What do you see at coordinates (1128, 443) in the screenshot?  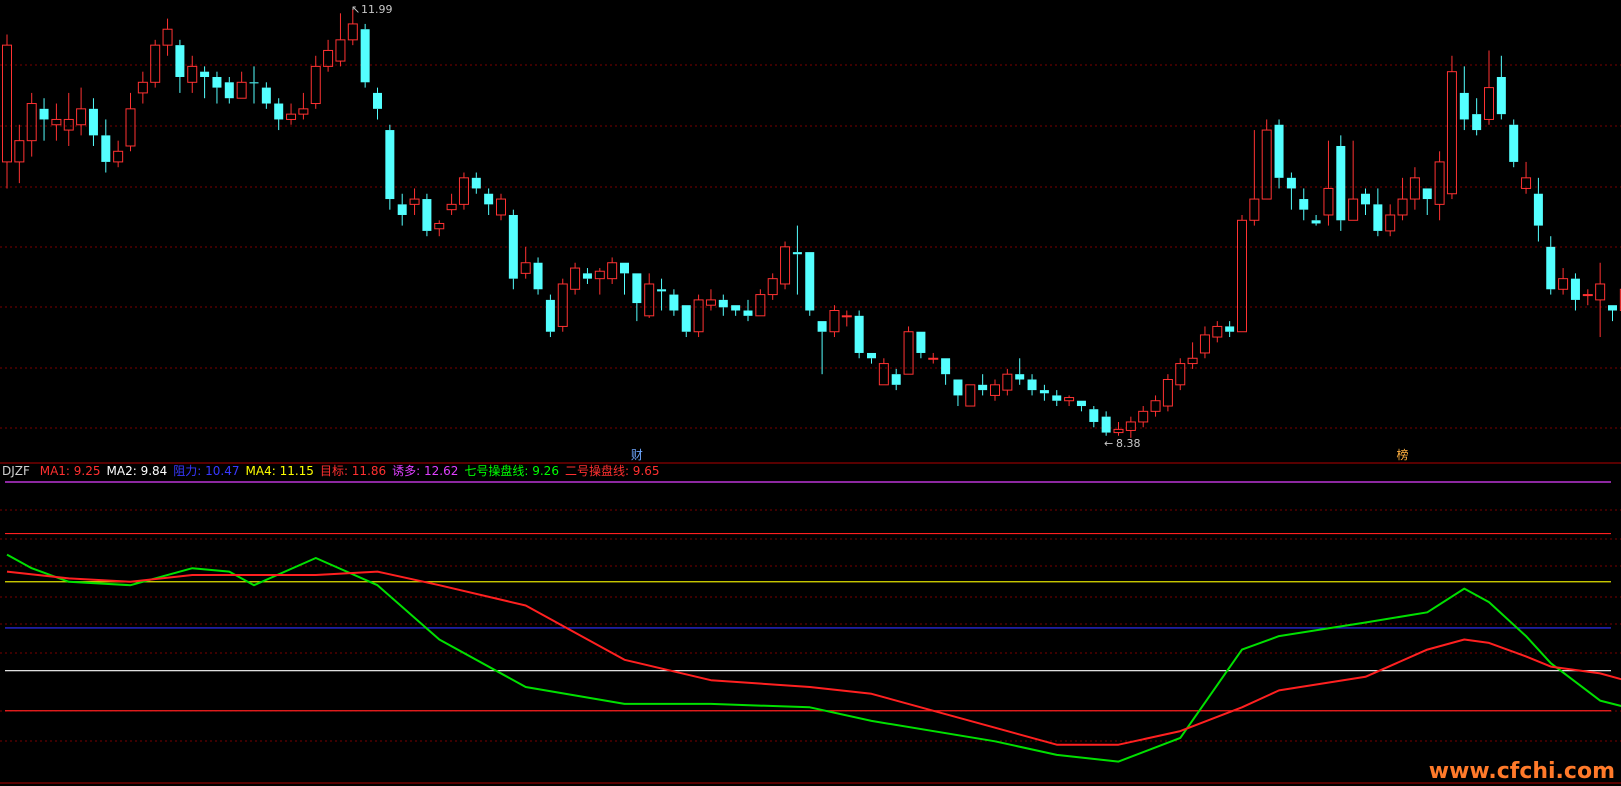 I see `low-label: 8.38` at bounding box center [1128, 443].